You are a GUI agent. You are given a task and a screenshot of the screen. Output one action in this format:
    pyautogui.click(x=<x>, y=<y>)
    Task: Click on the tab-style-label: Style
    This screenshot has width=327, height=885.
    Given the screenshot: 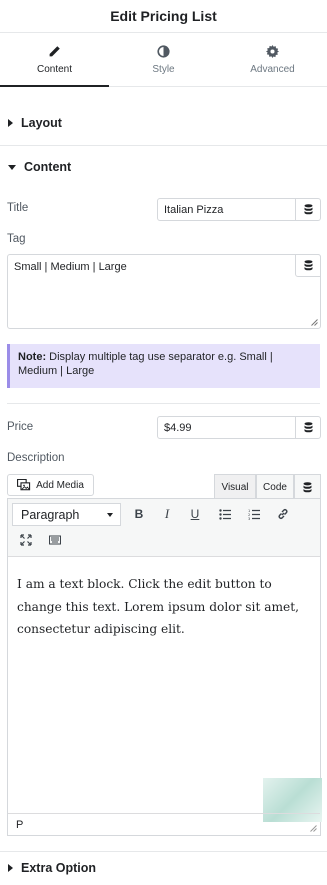 What is the action you would take?
    pyautogui.click(x=163, y=69)
    